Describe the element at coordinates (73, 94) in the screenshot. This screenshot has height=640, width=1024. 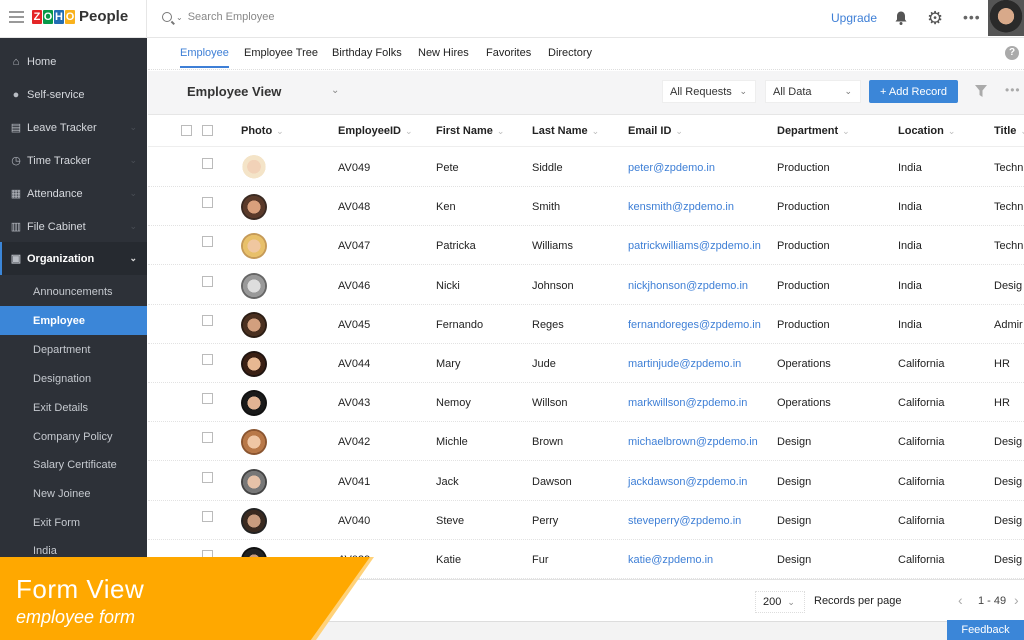
I see `sidebar-item-self-service: ● Self-service` at that location.